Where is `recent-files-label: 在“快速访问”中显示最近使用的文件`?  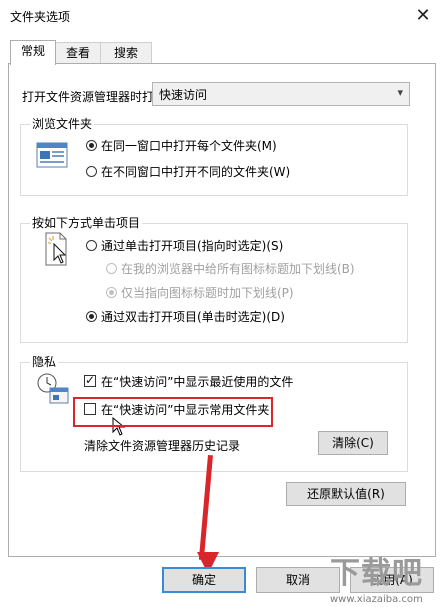
recent-files-label: 在“快速访问”中显示最近使用的文件 is located at coordinates (197, 381).